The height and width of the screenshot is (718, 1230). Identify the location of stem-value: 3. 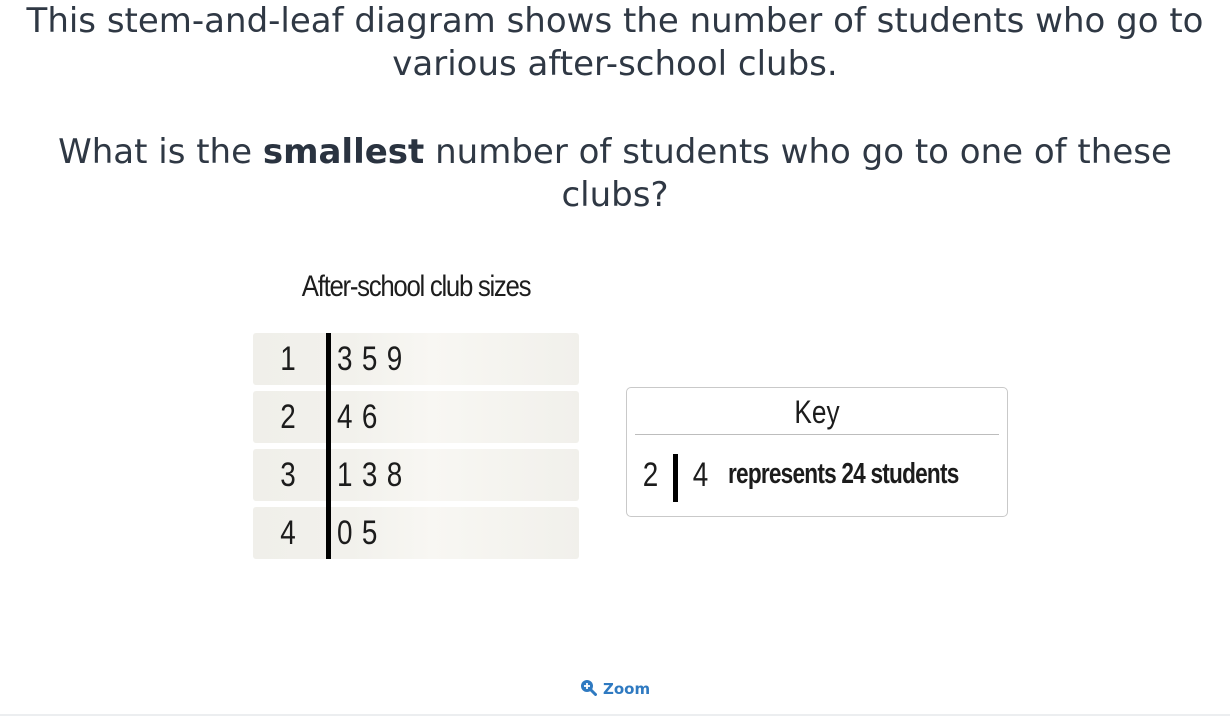
(288, 475).